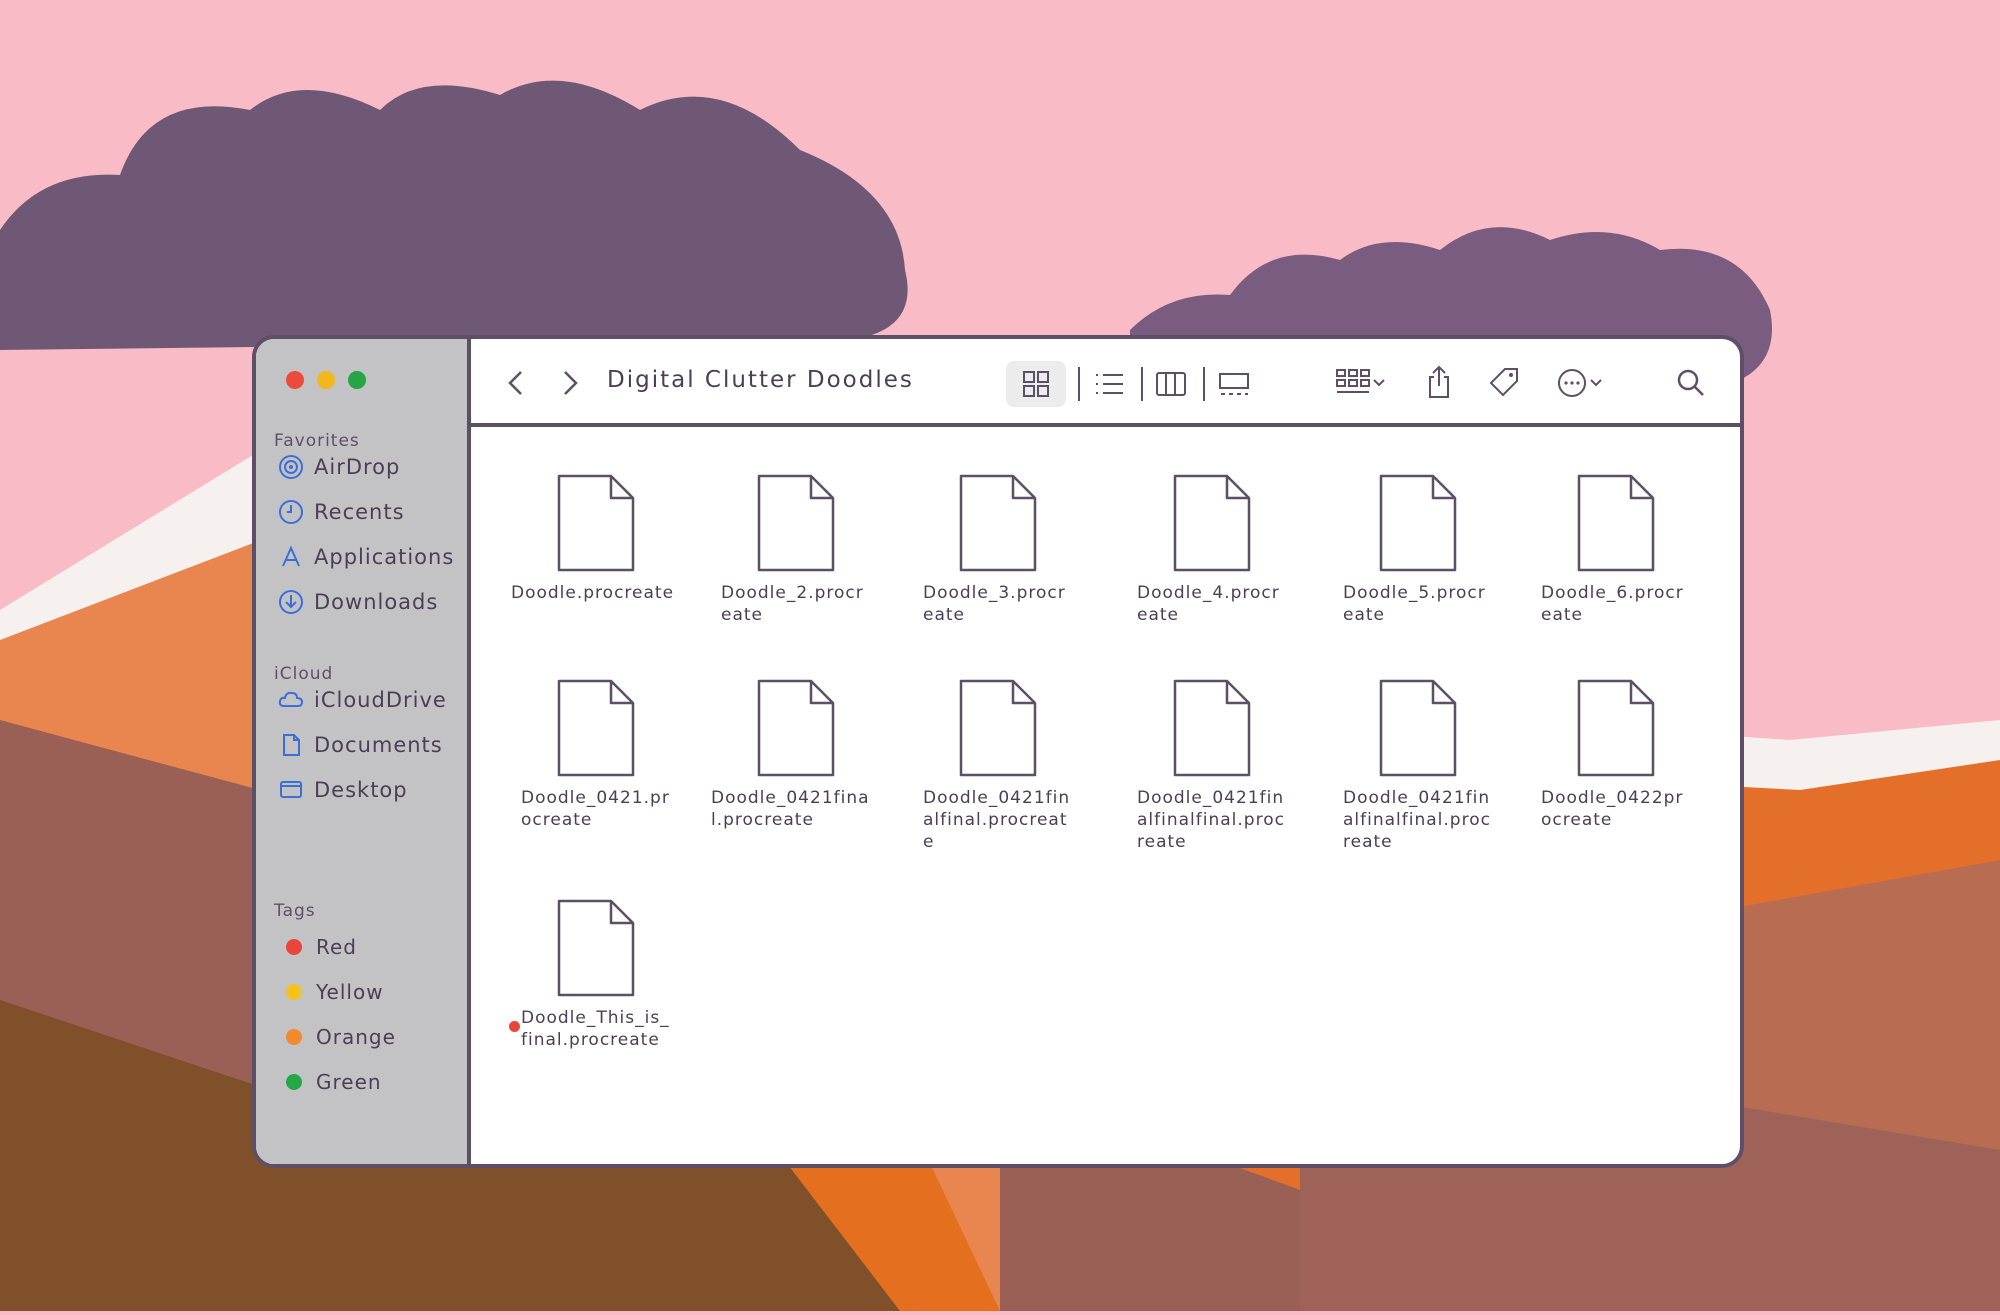  What do you see at coordinates (291, 557) in the screenshot?
I see `applications-icon` at bounding box center [291, 557].